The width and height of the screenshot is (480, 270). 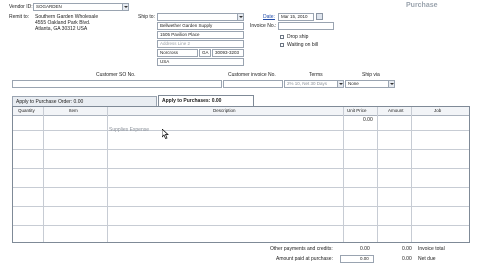 I want to click on ship-to-zip: 30093-3203, so click(x=227, y=52).